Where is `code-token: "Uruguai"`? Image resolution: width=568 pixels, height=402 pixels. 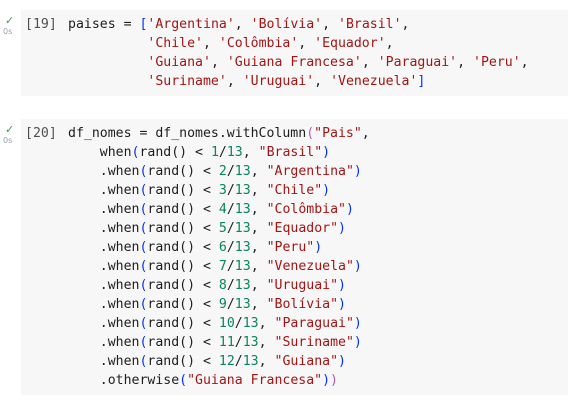 code-token: "Uruguai" is located at coordinates (302, 285).